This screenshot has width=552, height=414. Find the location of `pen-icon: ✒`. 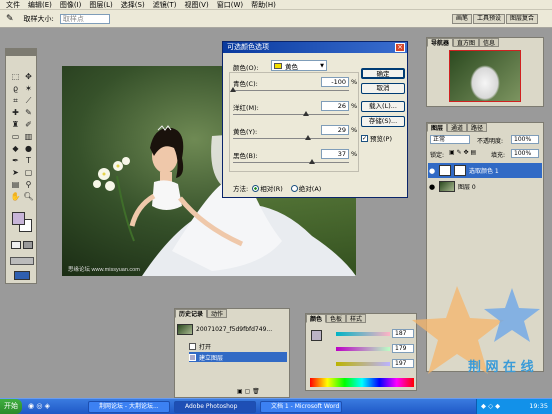

pen-icon: ✒ is located at coordinates (15, 160).